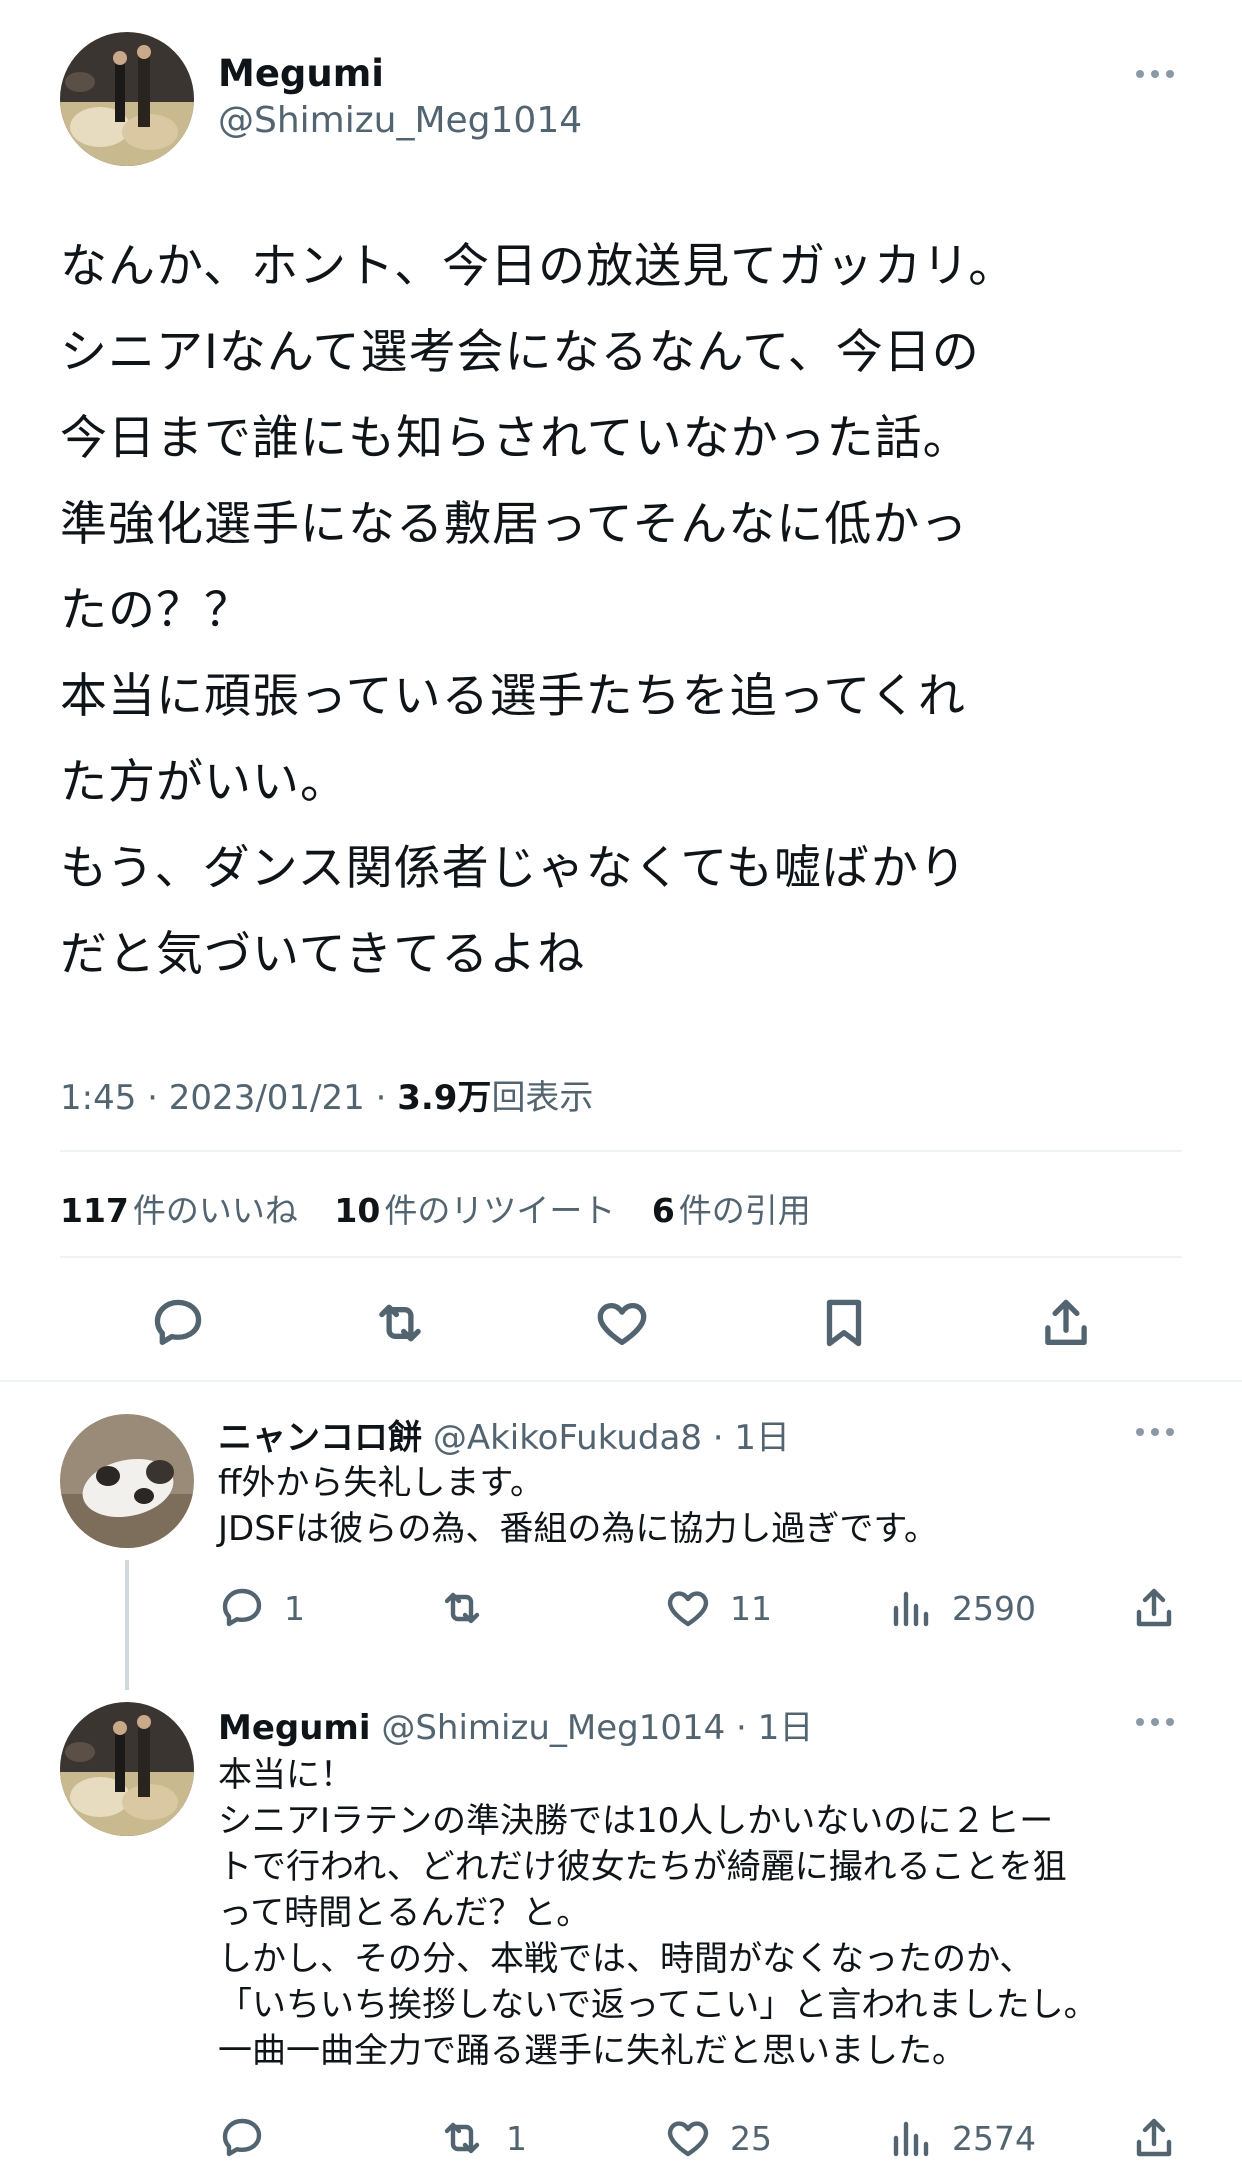  Describe the element at coordinates (515, 438) in the screenshot. I see `tweet-line: 今日まで誰にも知らされていなかった話。` at that location.